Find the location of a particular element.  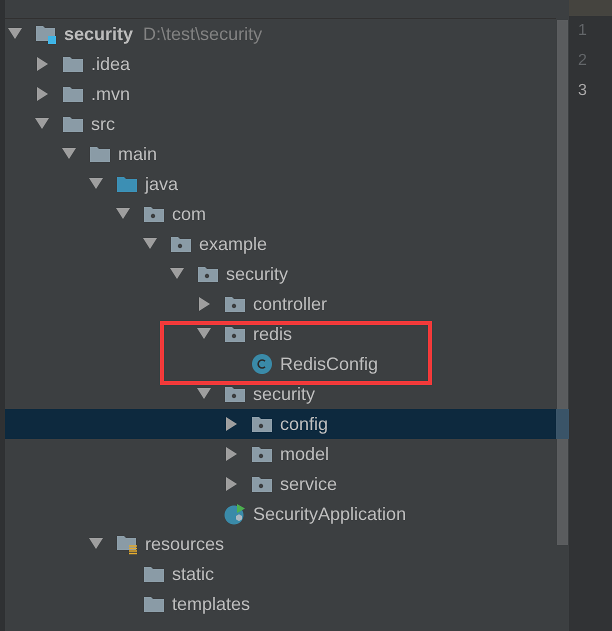

scrollbar-selection-marker is located at coordinates (562, 424).